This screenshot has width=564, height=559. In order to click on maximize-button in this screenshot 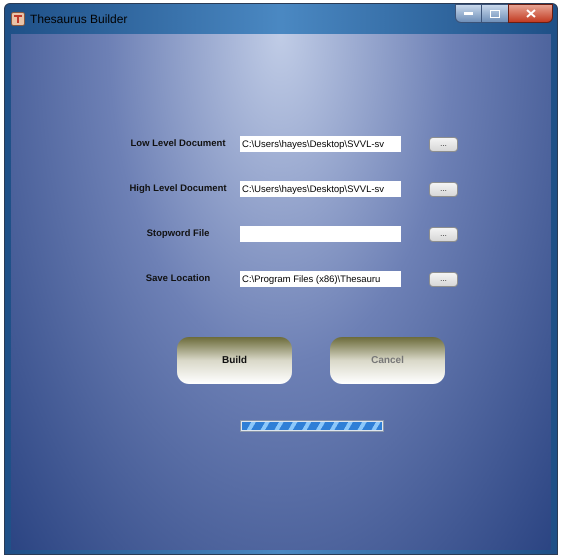, I will do `click(495, 13)`.